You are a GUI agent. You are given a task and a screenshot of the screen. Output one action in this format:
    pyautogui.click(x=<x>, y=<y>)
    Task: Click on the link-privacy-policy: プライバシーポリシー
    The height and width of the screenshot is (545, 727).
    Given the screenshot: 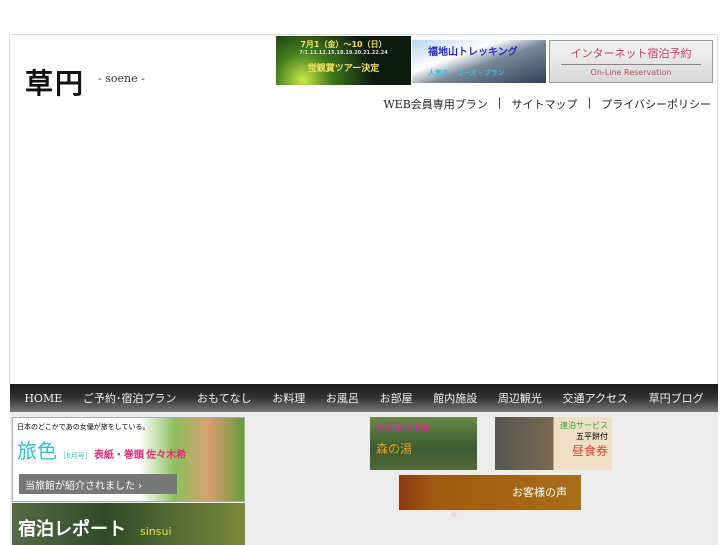 What is the action you would take?
    pyautogui.click(x=656, y=104)
    